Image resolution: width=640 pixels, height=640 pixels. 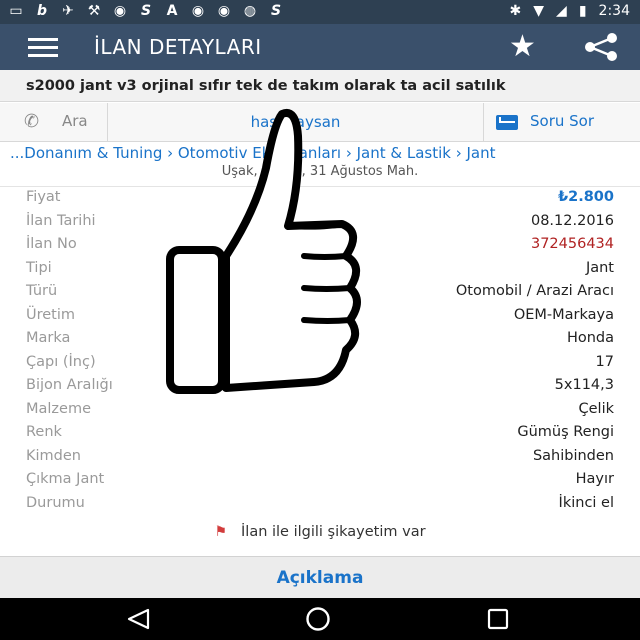 I want to click on detail-label: Renk, so click(x=44, y=432).